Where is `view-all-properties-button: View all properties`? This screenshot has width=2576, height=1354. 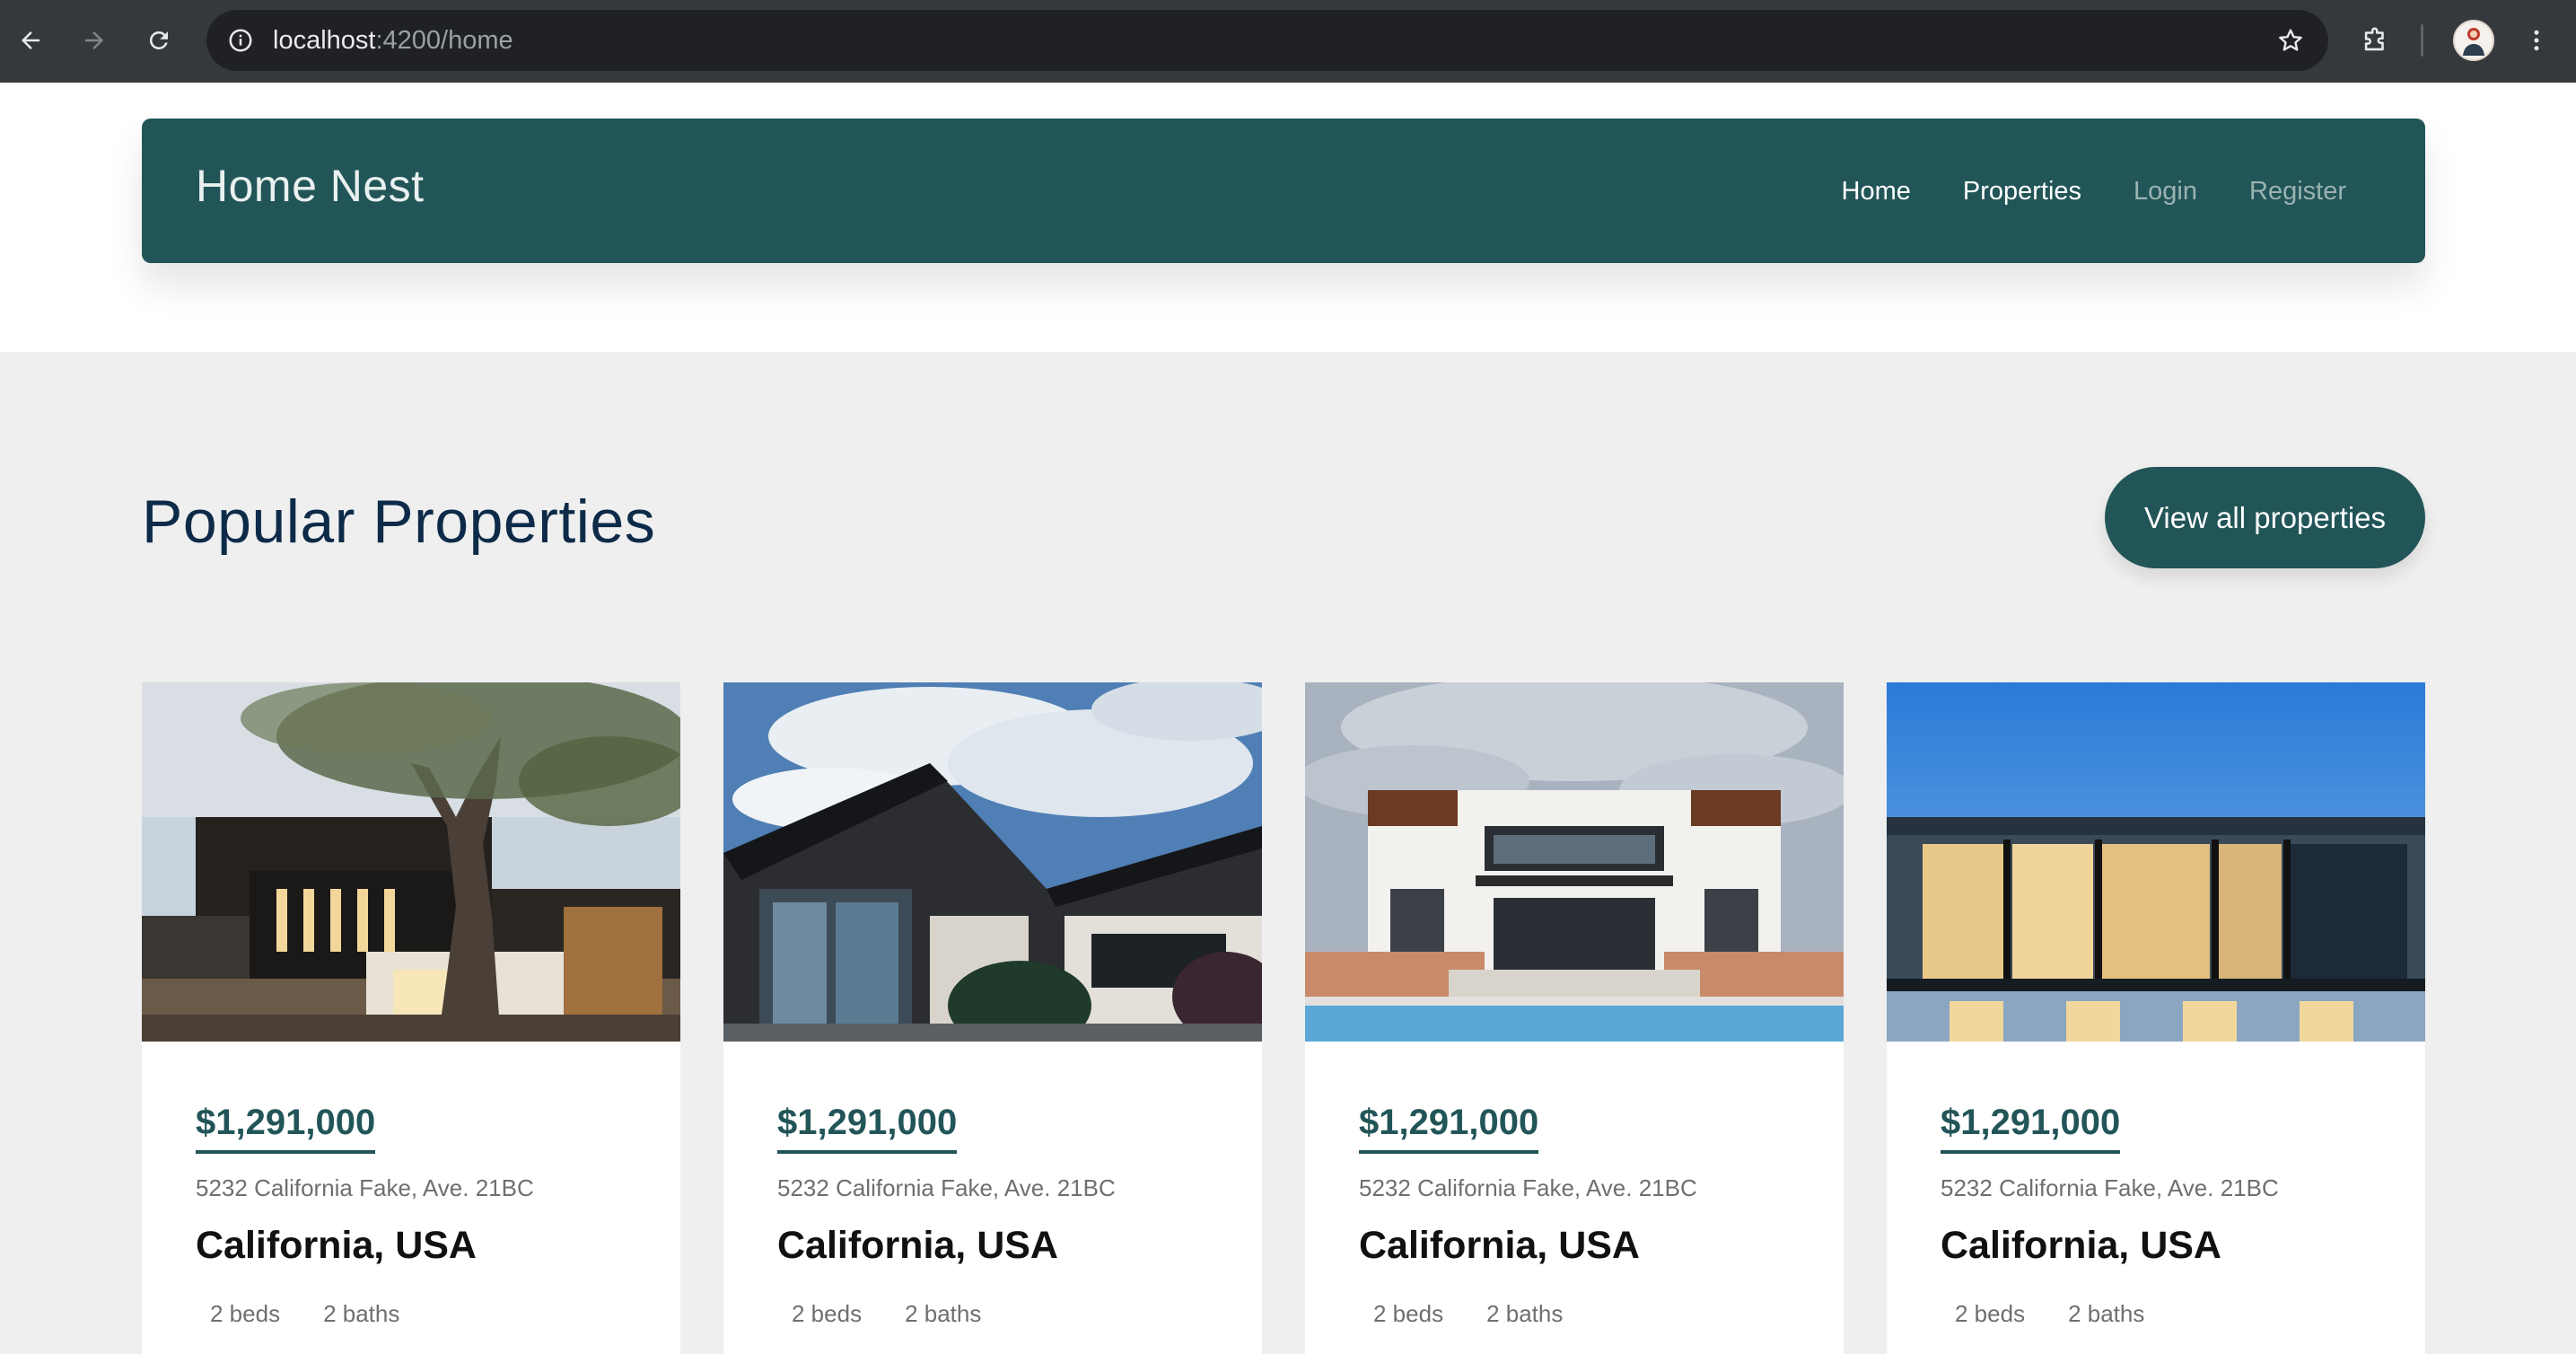 view-all-properties-button: View all properties is located at coordinates (2265, 517).